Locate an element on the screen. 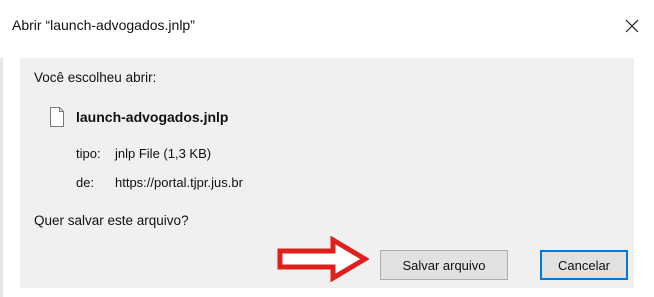  type-value: jnlp File (1,3 KB) is located at coordinates (163, 153).